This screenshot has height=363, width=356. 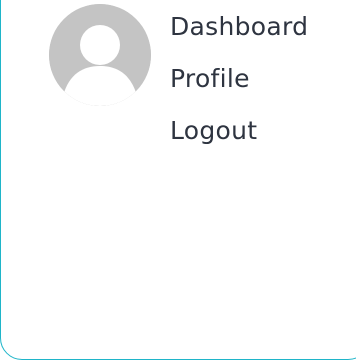 I want to click on menu-item-logout: Logout, so click(x=239, y=138).